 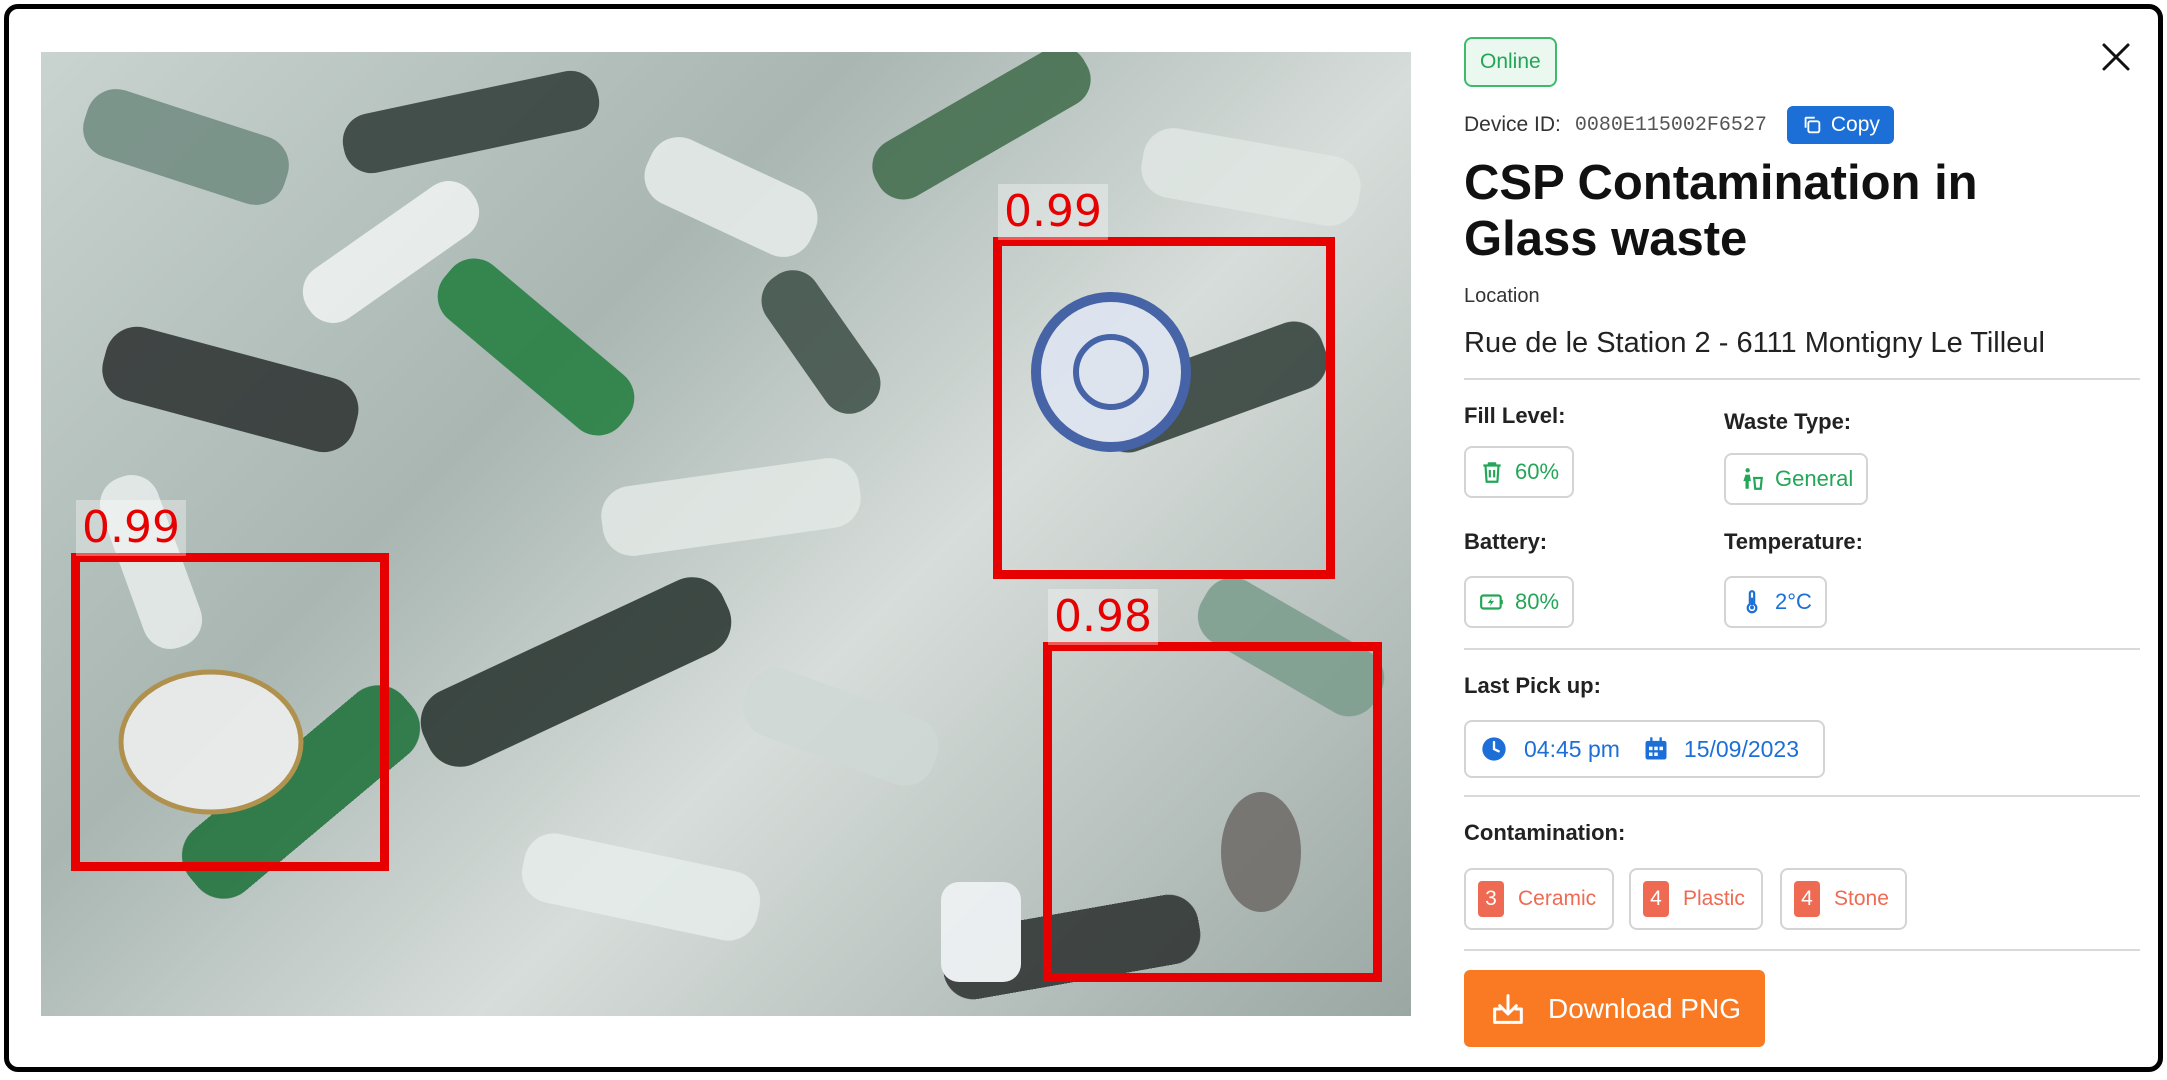 I want to click on contamination-chip-plastic: 4 Plastic, so click(x=1696, y=899).